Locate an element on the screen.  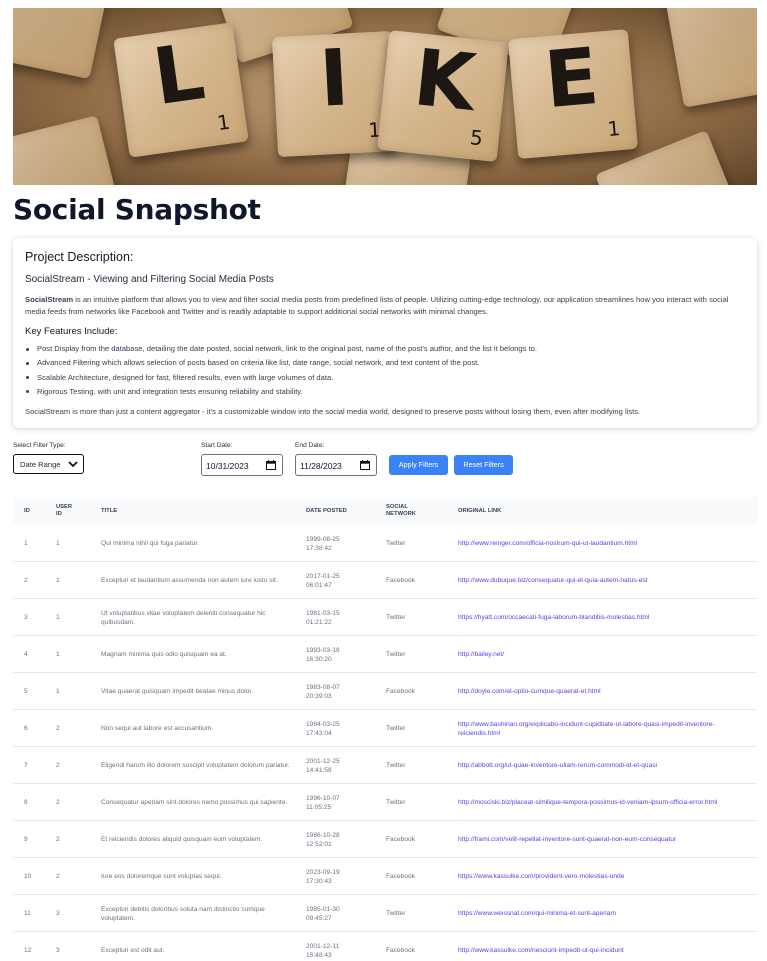
tile-letter: E is located at coordinates (572, 79).